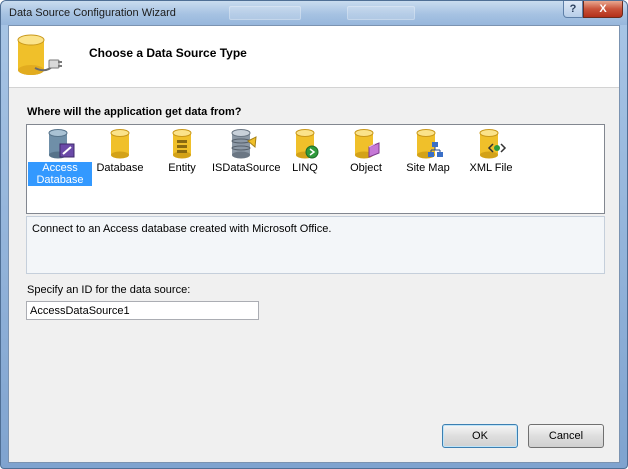 Image resolution: width=628 pixels, height=469 pixels. I want to click on type-item-label: Site Map, so click(428, 168).